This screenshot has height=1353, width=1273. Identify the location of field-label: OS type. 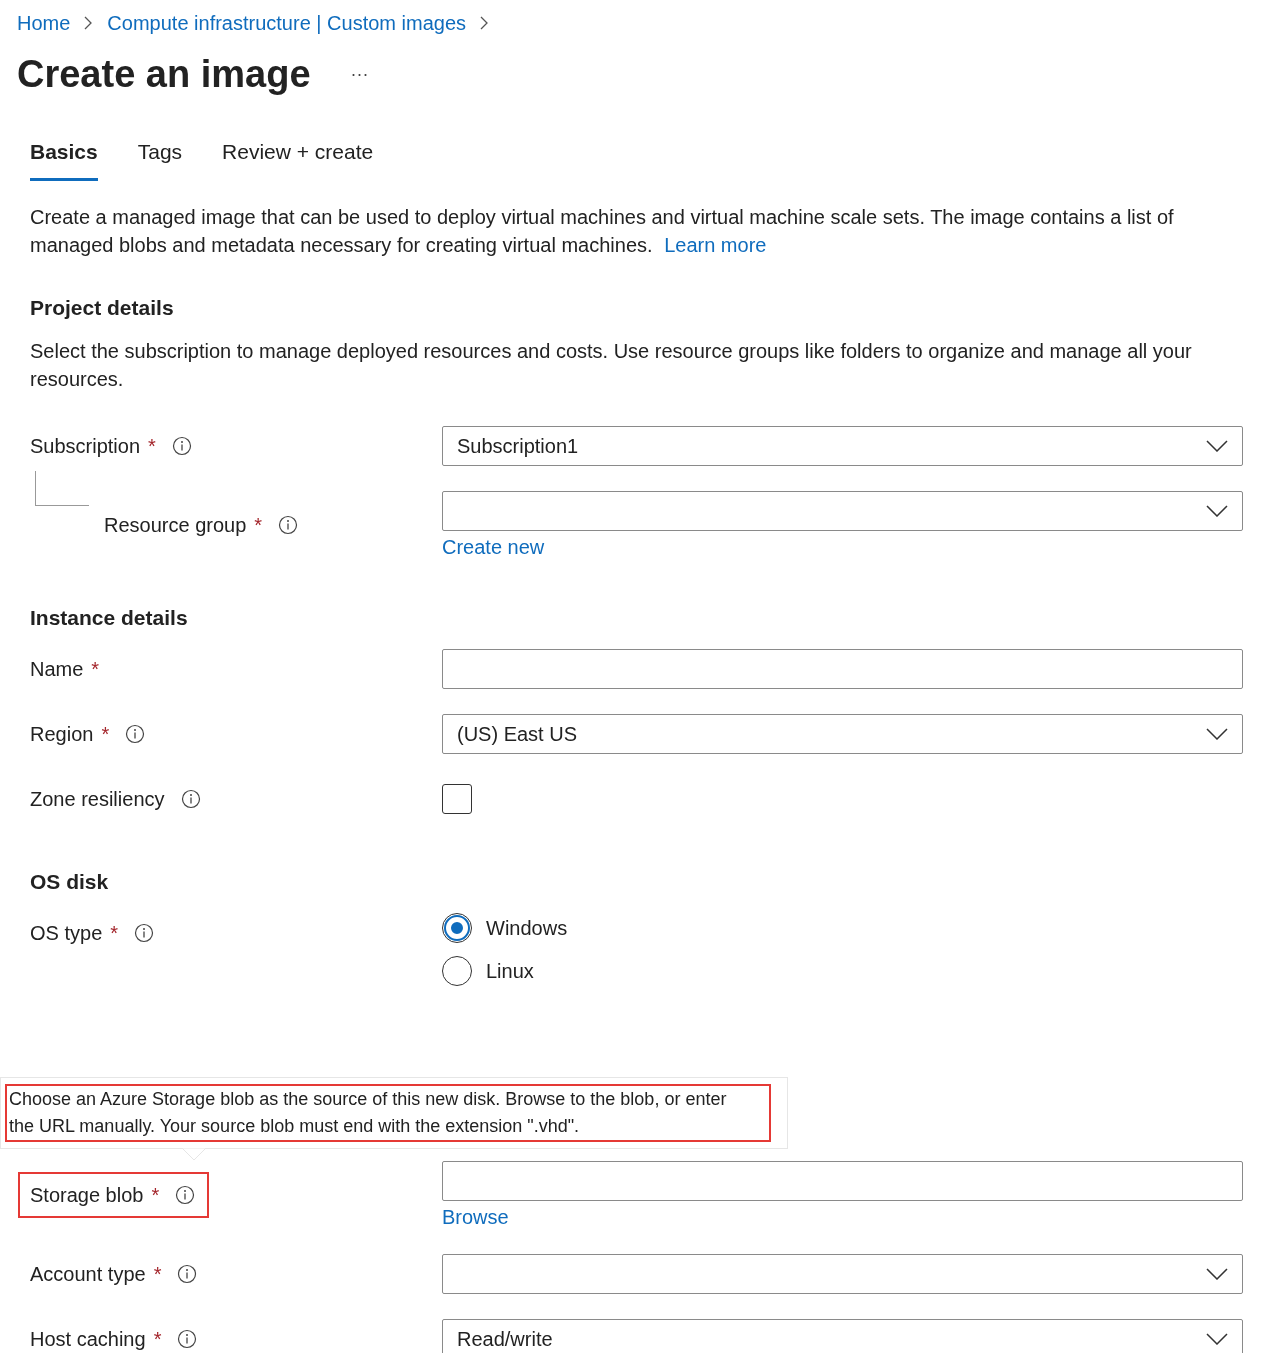
(66, 933).